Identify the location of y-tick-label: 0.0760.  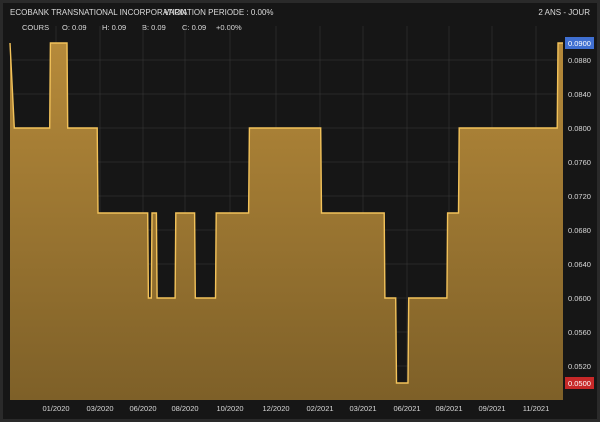
(579, 162).